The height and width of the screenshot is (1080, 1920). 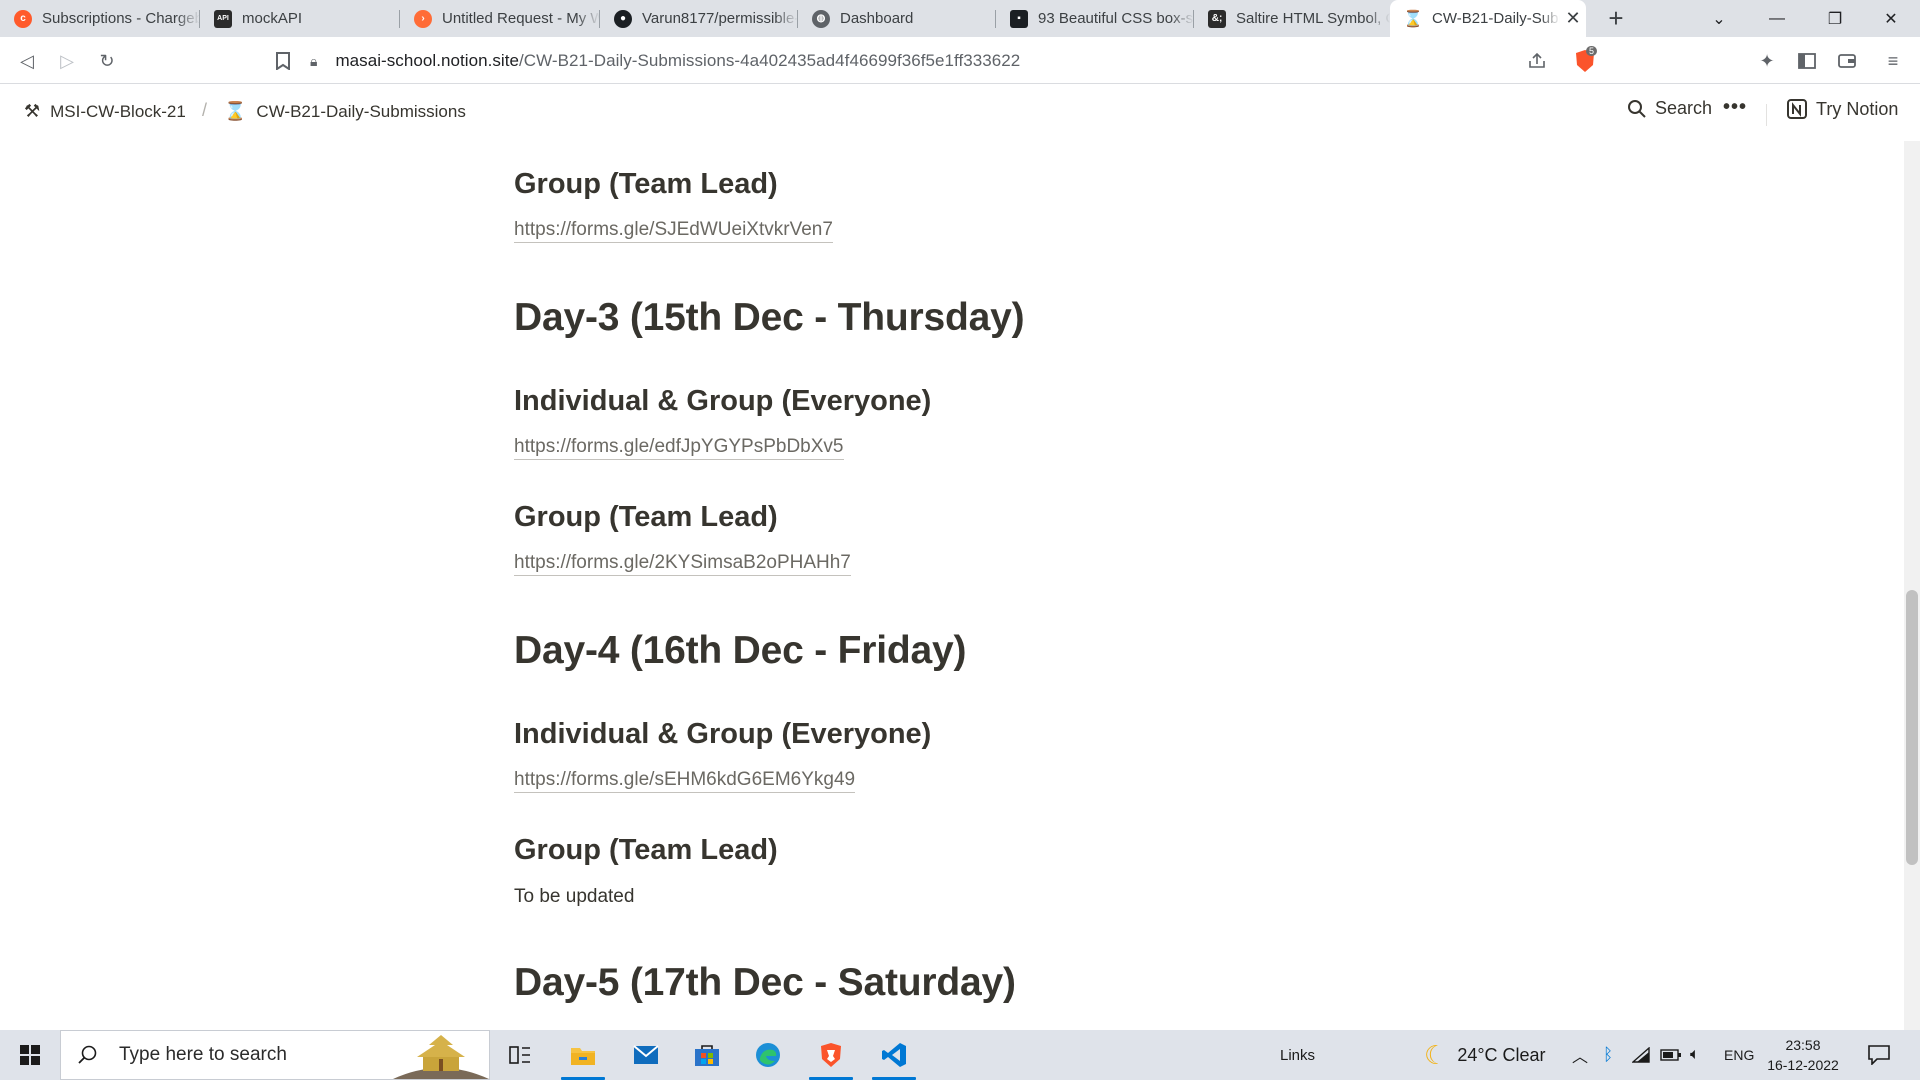 I want to click on browser-tab: API mockAPI, so click(x=300, y=18).